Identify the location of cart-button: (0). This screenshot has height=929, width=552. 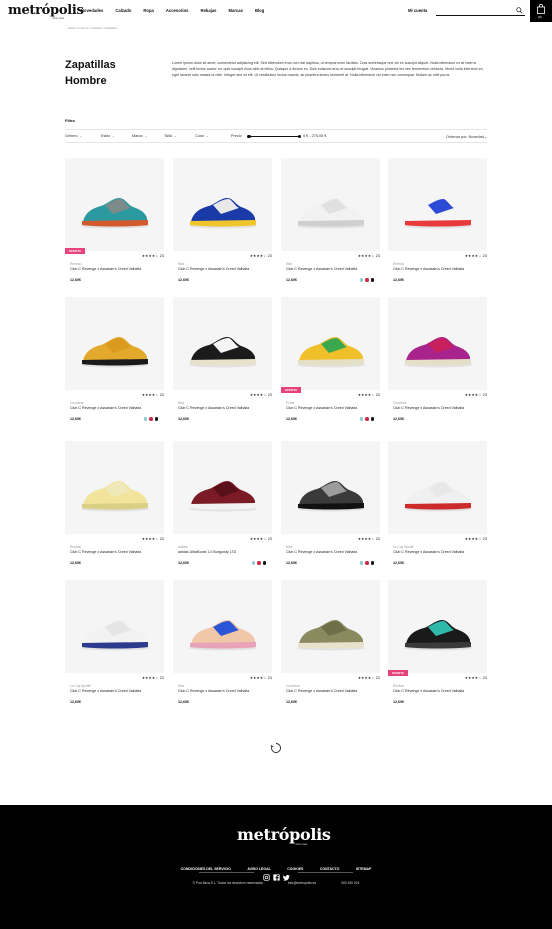
(541, 11).